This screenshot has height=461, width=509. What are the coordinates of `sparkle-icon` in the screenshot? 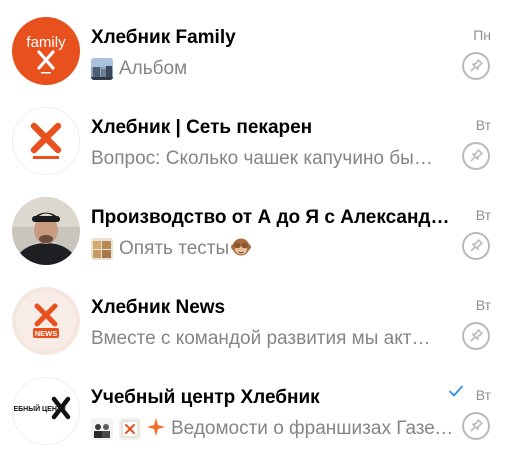 It's located at (156, 429).